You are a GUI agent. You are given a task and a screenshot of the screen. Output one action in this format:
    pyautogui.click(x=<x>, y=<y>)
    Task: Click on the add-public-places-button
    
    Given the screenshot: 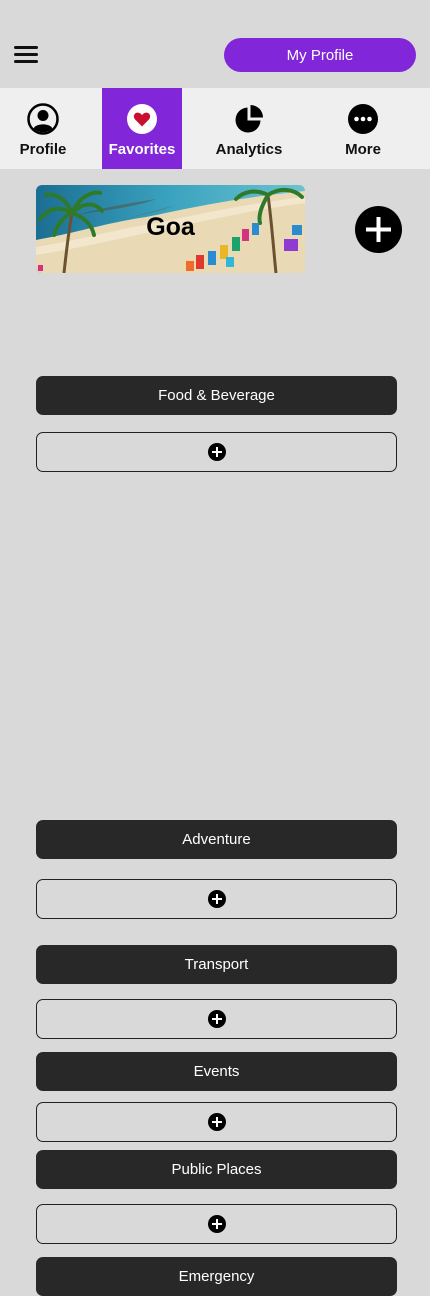 What is the action you would take?
    pyautogui.click(x=216, y=1224)
    